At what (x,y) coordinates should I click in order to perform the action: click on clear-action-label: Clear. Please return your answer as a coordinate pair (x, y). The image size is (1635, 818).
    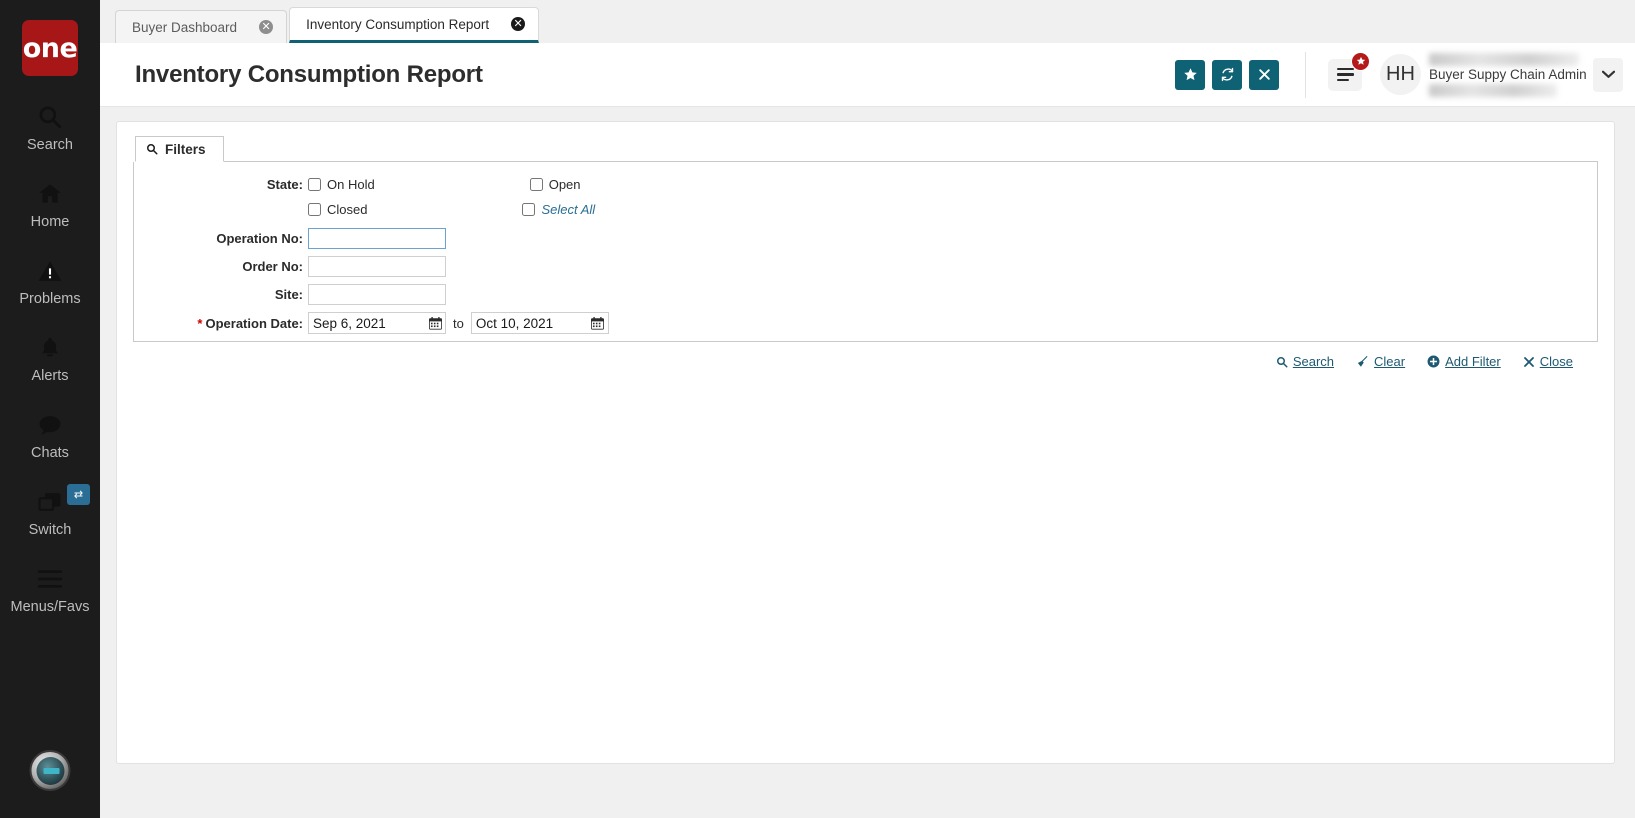
    Looking at the image, I should click on (1390, 361).